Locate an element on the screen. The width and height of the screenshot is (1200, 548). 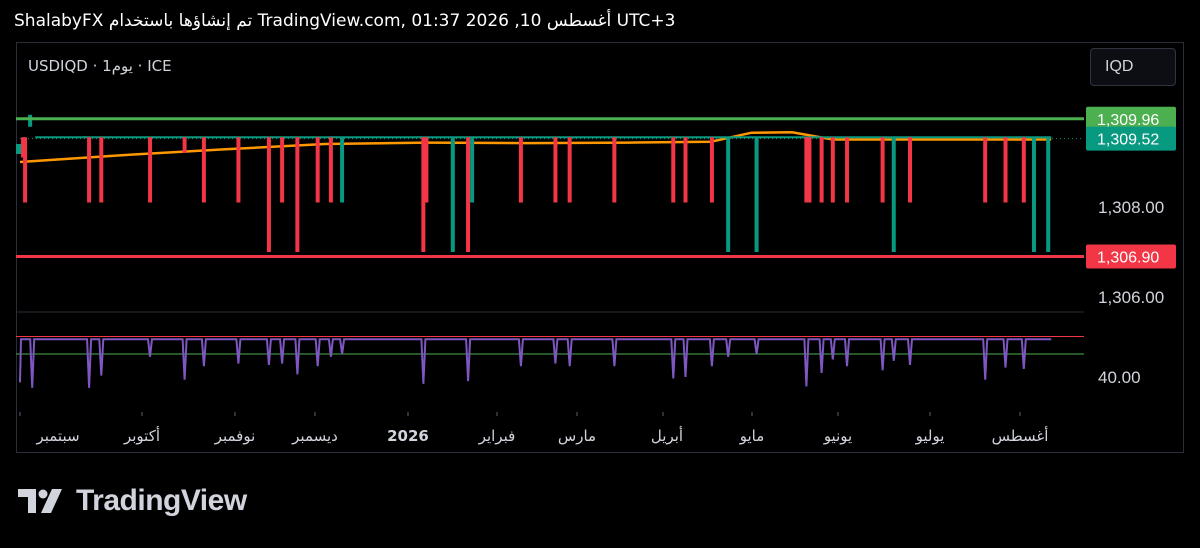
resistance-badge-text: 1,309.96 is located at coordinates (1128, 120).